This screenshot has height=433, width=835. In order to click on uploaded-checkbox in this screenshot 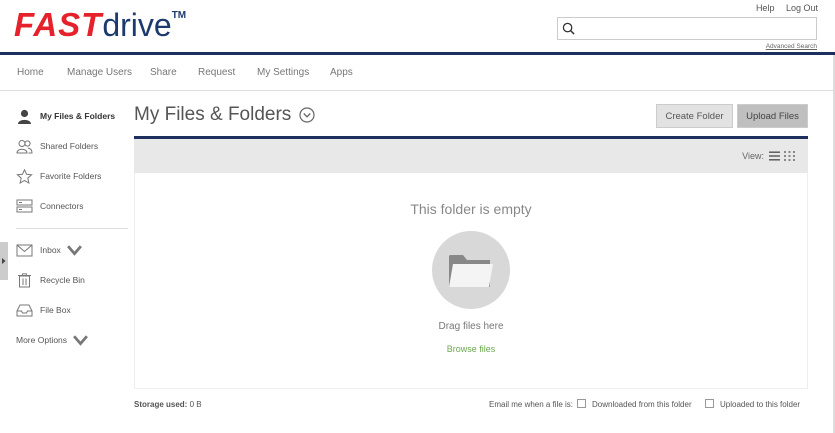, I will do `click(709, 404)`.